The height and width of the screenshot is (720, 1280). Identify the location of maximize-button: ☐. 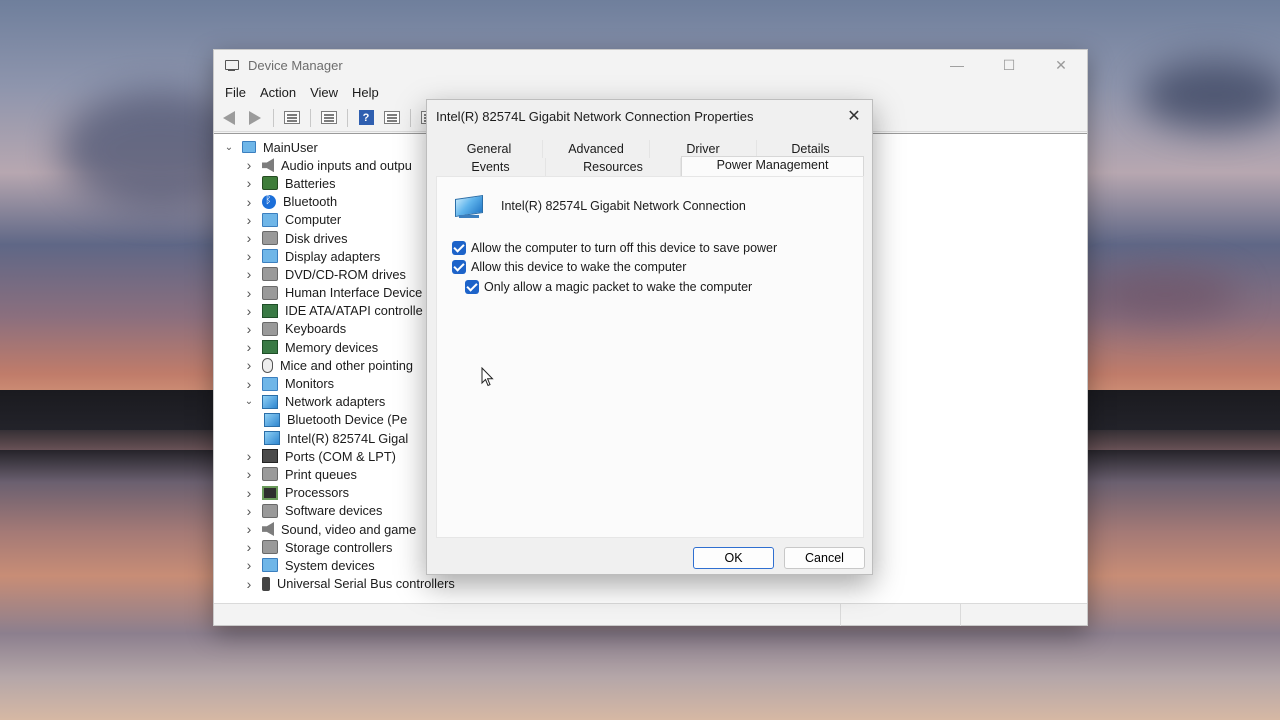
(1009, 65).